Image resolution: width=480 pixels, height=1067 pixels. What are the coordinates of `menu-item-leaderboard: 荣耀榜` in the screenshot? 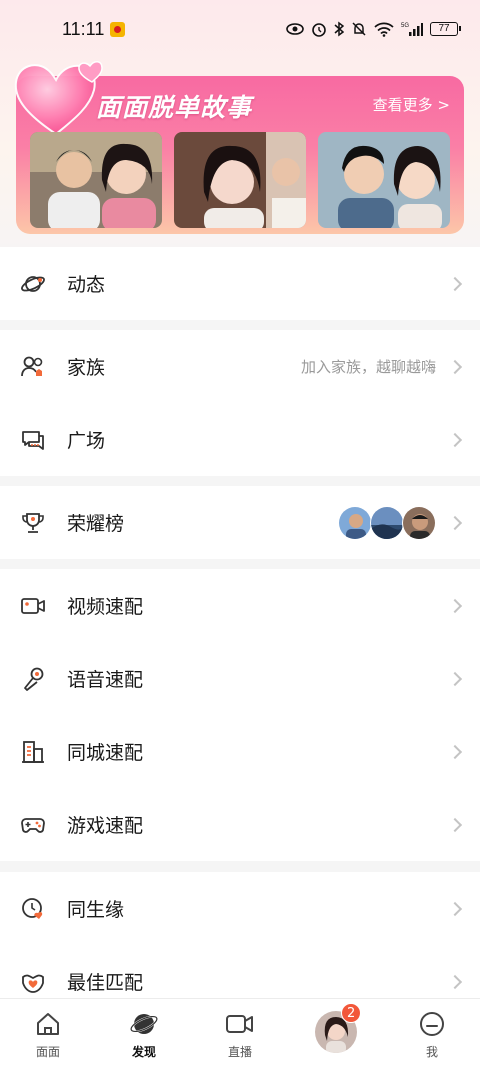 It's located at (240, 522).